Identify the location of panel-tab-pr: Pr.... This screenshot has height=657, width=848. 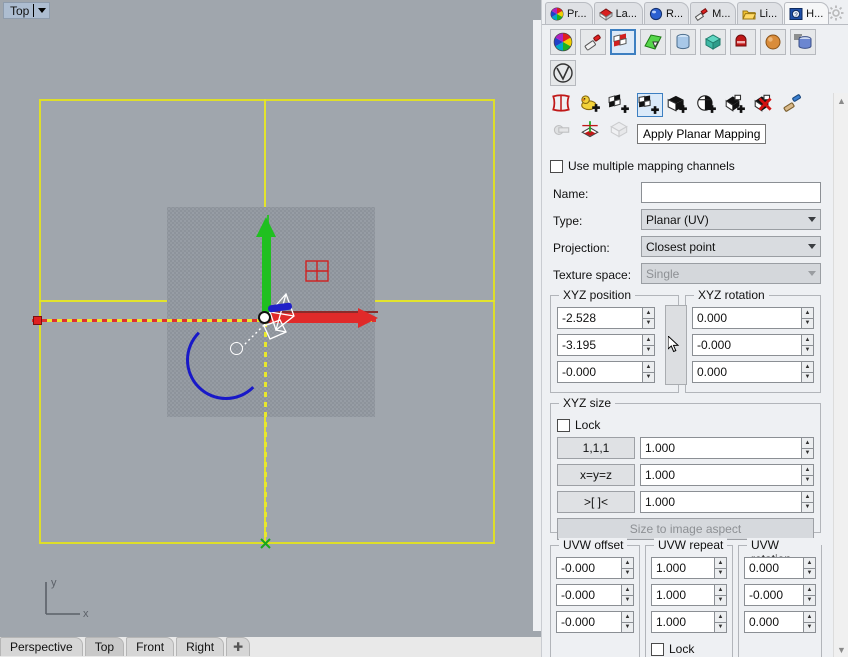
(569, 13).